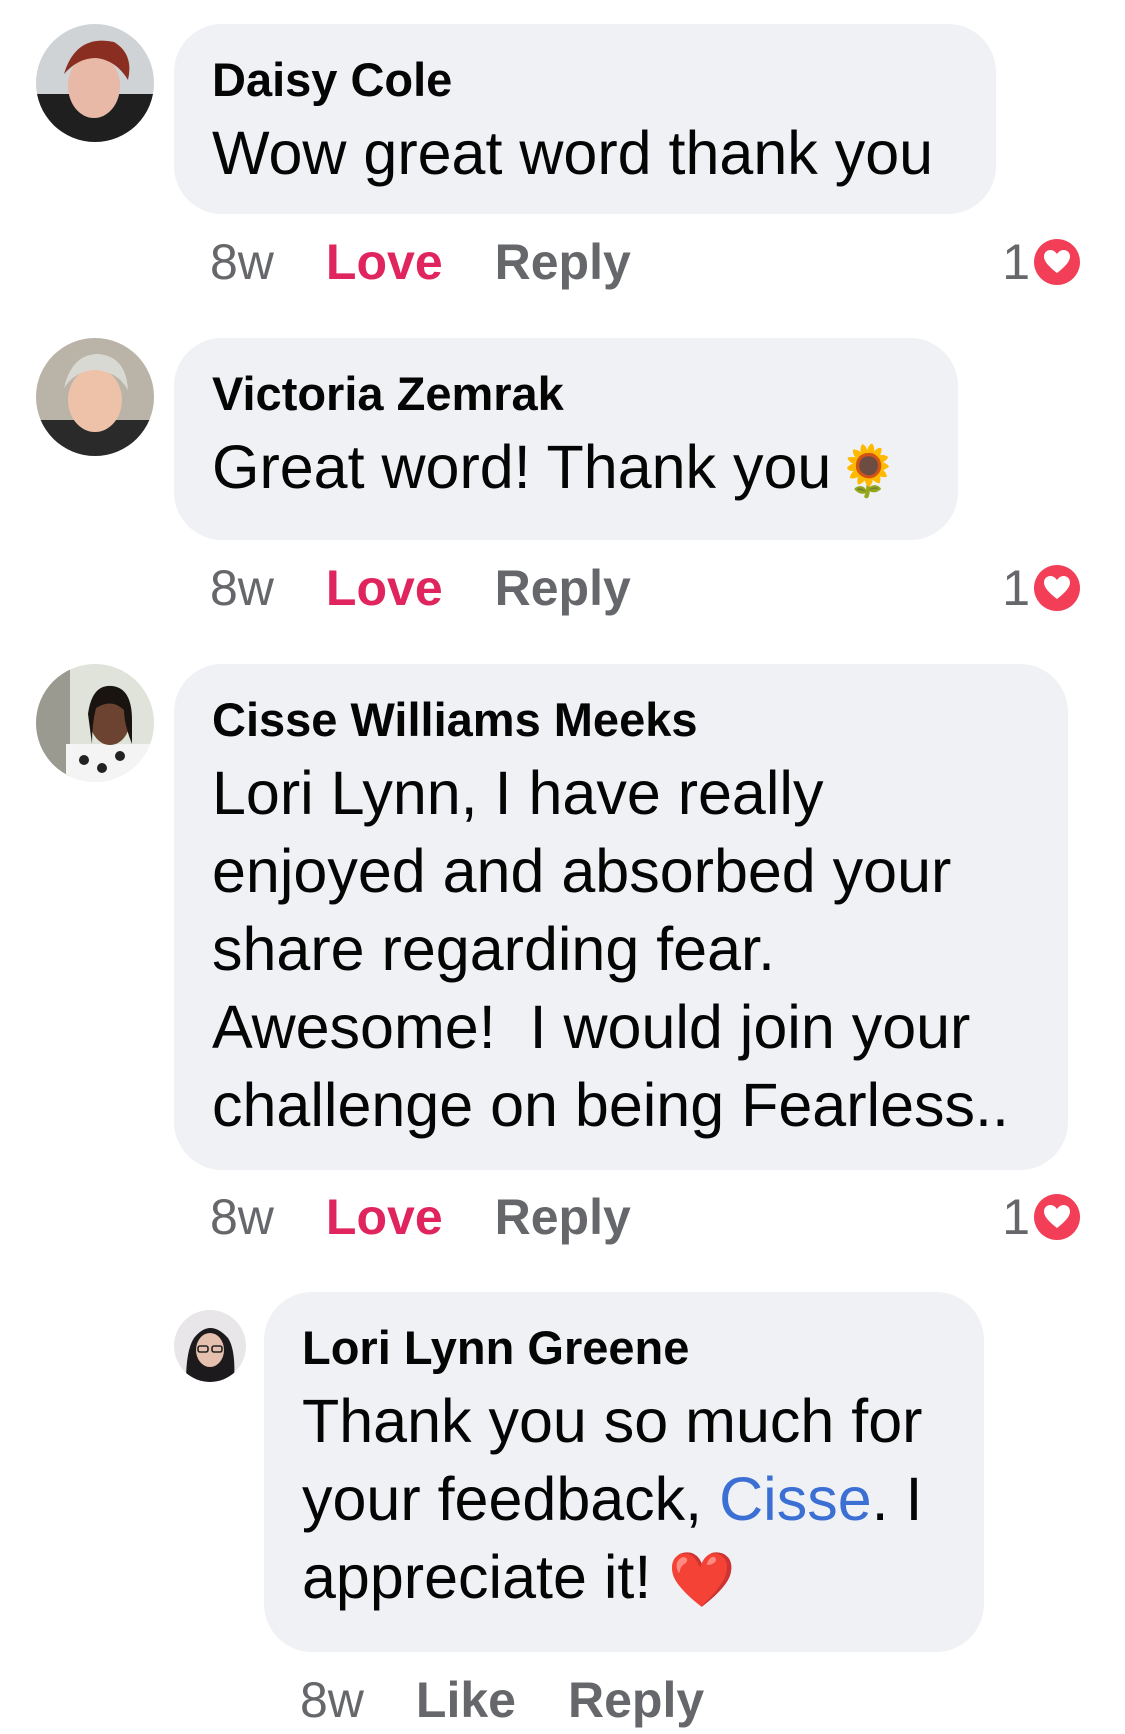  Describe the element at coordinates (518, 793) in the screenshot. I see `comment-text-line: Lori Lynn, I have really` at that location.